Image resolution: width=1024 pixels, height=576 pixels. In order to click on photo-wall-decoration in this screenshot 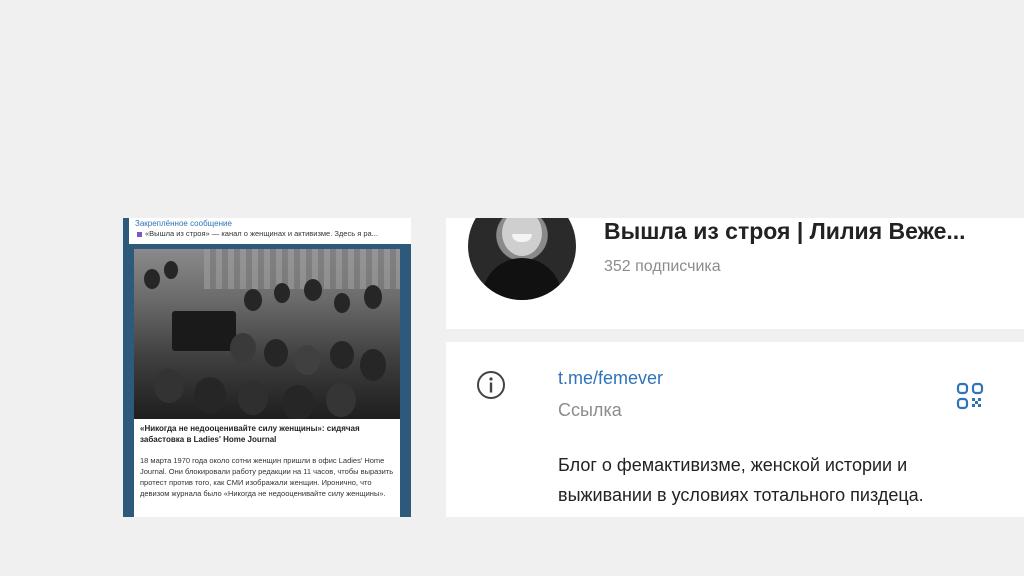, I will do `click(302, 269)`.